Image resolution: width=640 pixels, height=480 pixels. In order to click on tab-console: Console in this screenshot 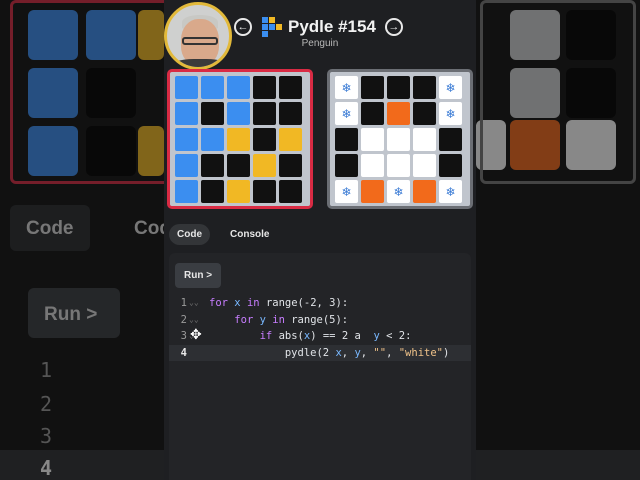, I will do `click(249, 234)`.